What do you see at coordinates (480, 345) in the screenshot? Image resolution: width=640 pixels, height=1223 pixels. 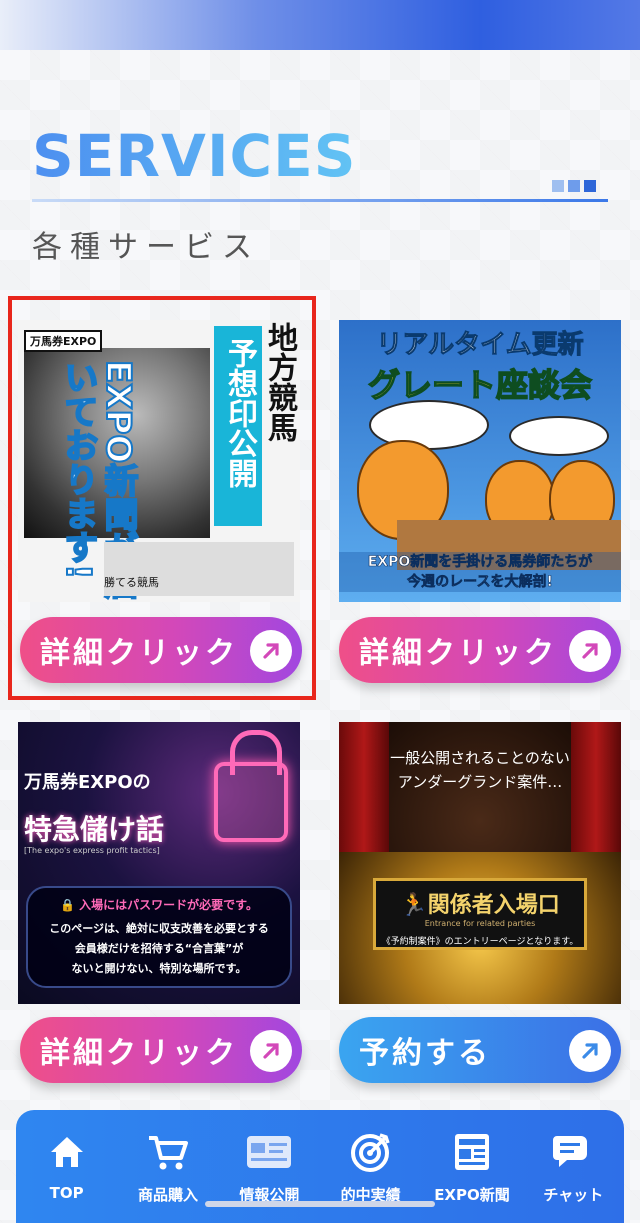 I see `realtime-update-heading: リアルタイム更新` at bounding box center [480, 345].